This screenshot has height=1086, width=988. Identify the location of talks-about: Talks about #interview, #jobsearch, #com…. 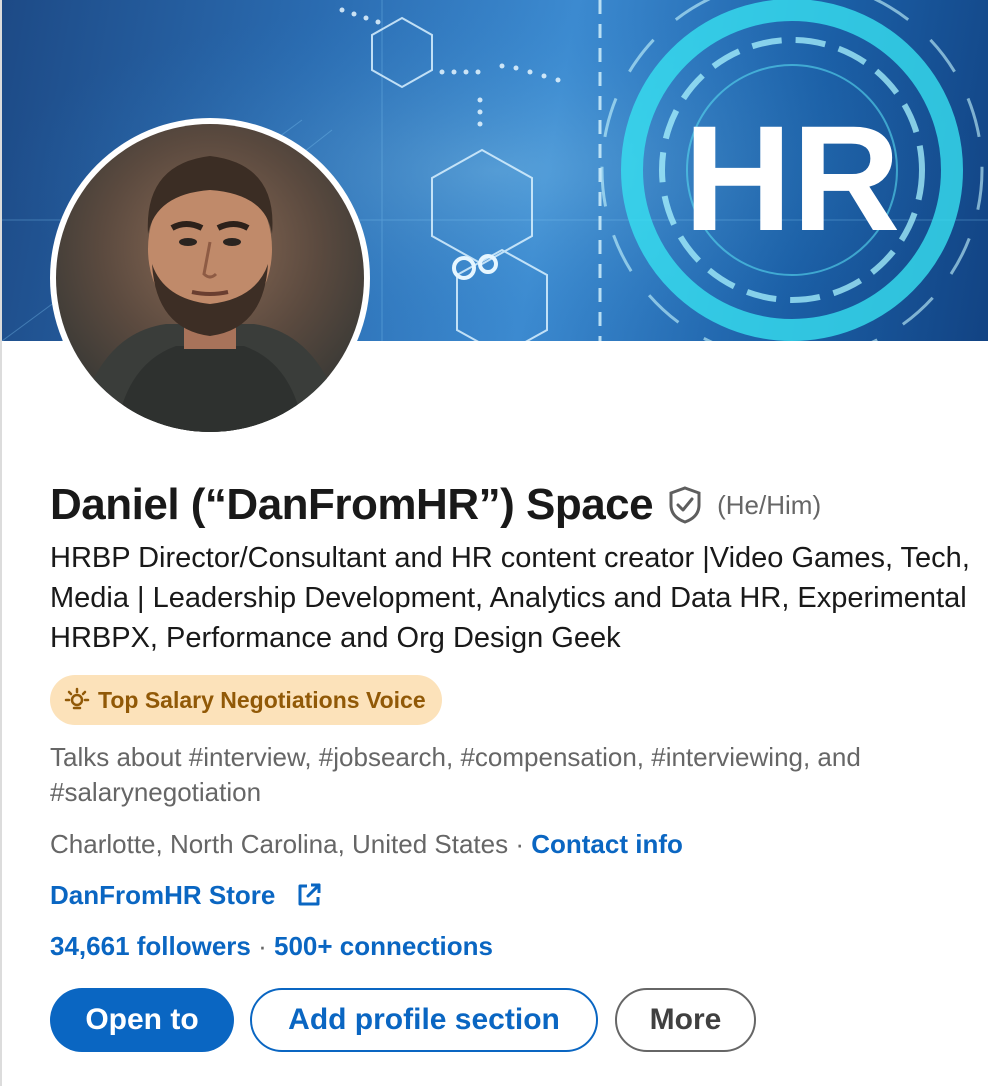
(455, 774).